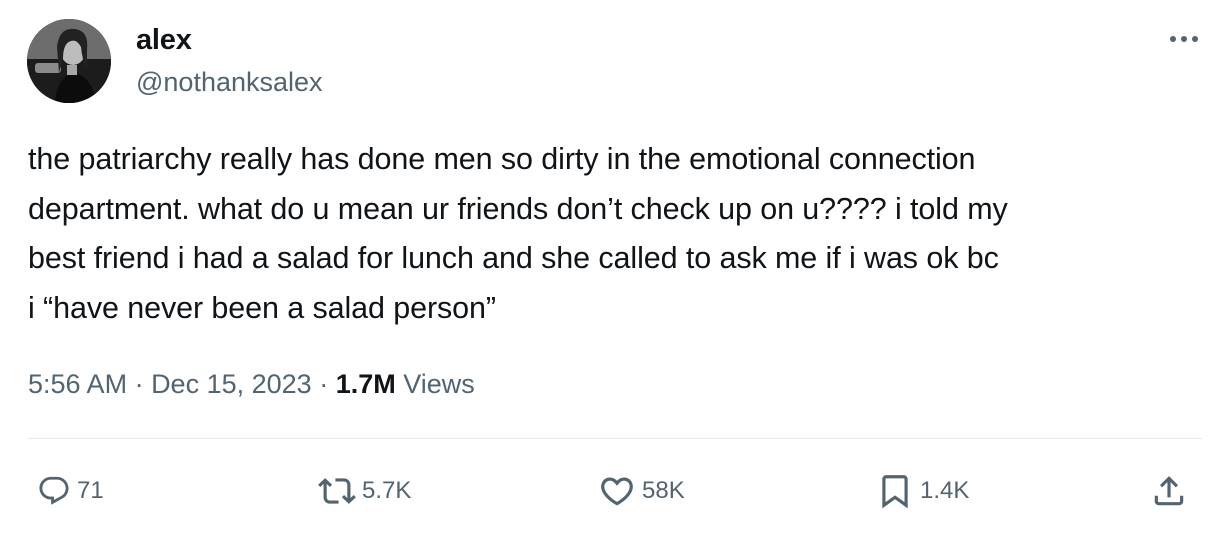  What do you see at coordinates (229, 82) in the screenshot?
I see `author-handle: @nothanksalex` at bounding box center [229, 82].